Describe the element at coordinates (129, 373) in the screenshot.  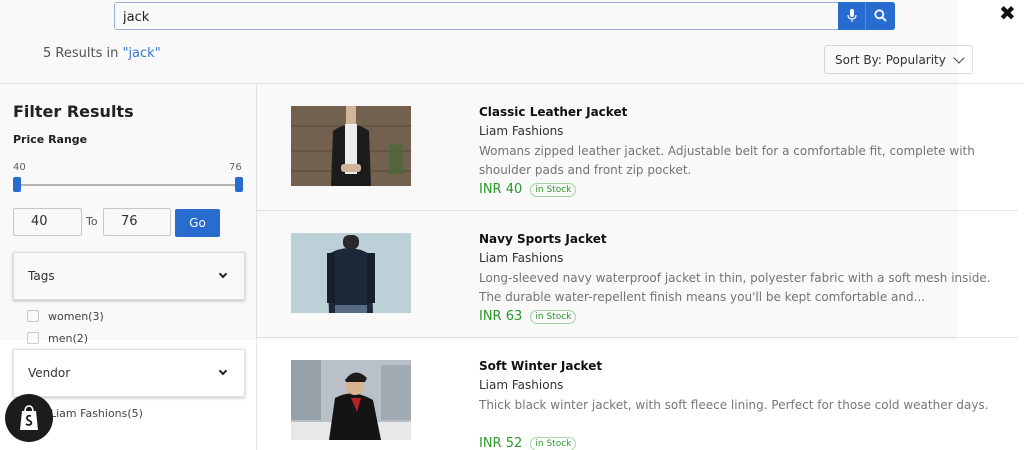
I see `vendor-accordion: Vendor` at that location.